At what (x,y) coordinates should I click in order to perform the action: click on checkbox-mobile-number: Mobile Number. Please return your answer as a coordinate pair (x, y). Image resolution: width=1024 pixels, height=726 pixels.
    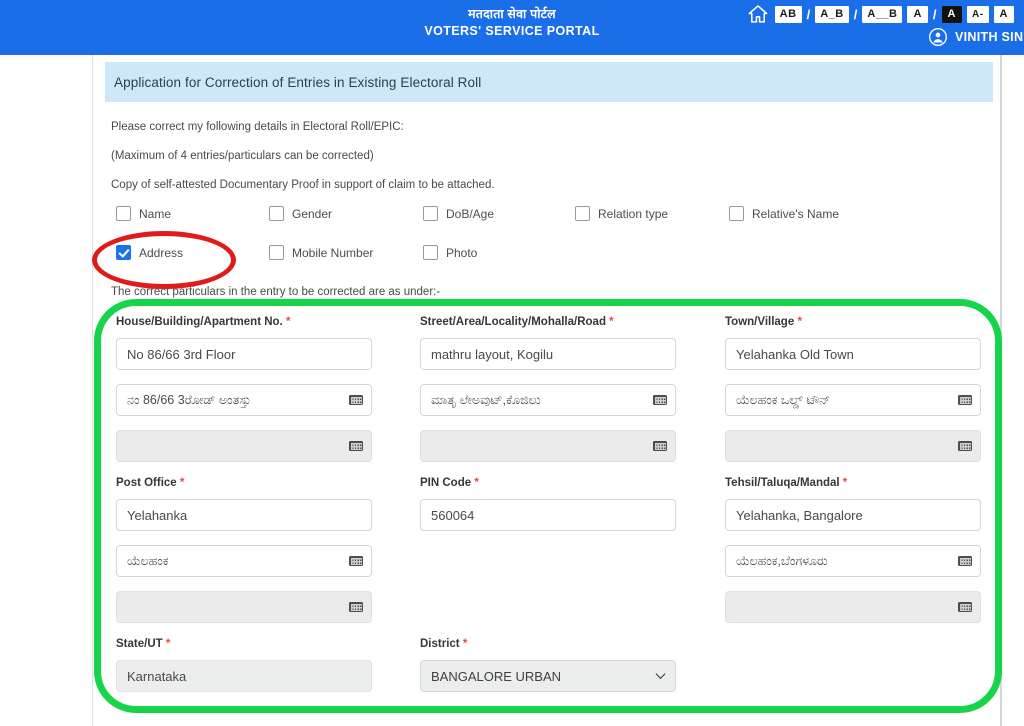
    Looking at the image, I should click on (321, 252).